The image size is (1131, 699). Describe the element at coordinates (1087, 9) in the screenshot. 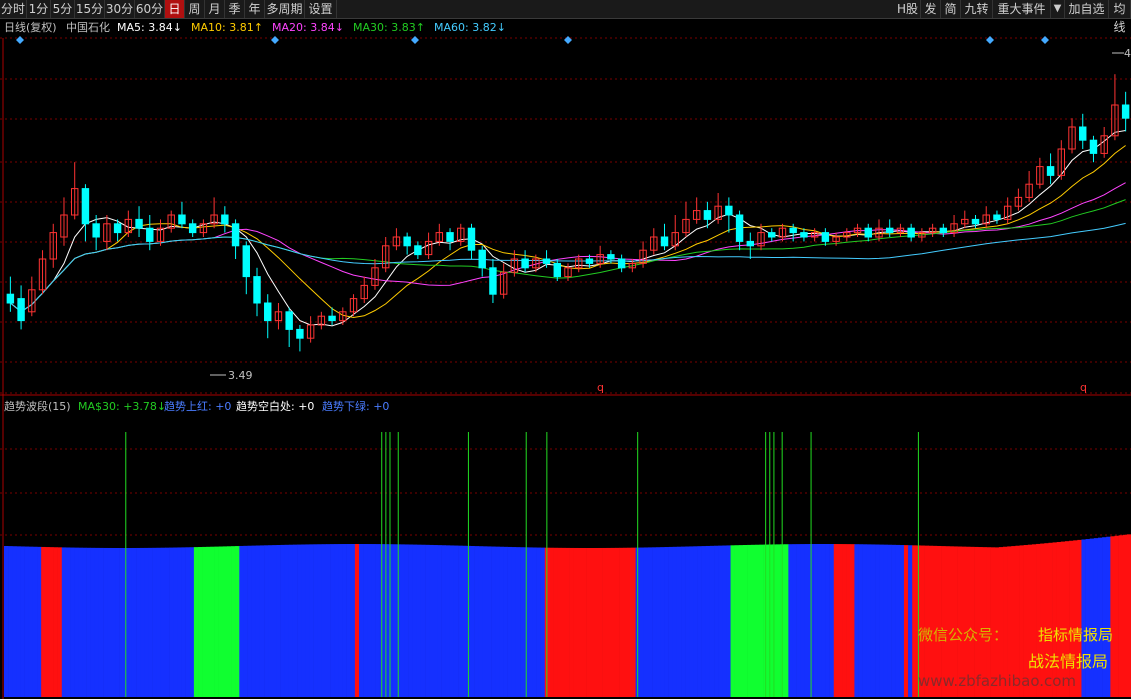

I see `toolbar-right-6: 加自选` at that location.